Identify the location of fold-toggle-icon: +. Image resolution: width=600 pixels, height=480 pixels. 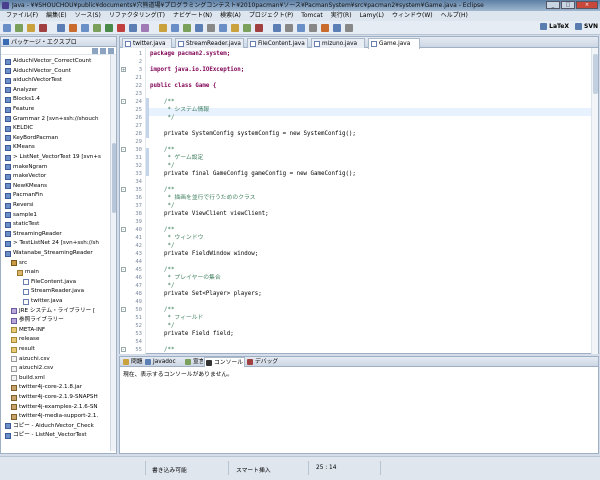
(123, 69).